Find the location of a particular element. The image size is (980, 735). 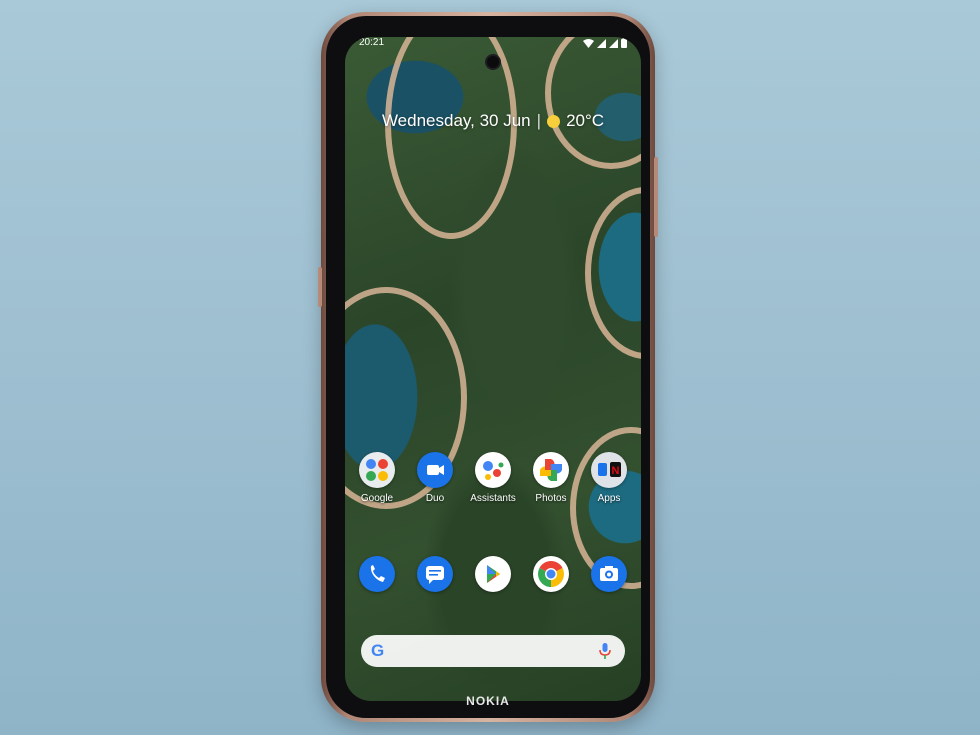

photos-icon is located at coordinates (551, 470).